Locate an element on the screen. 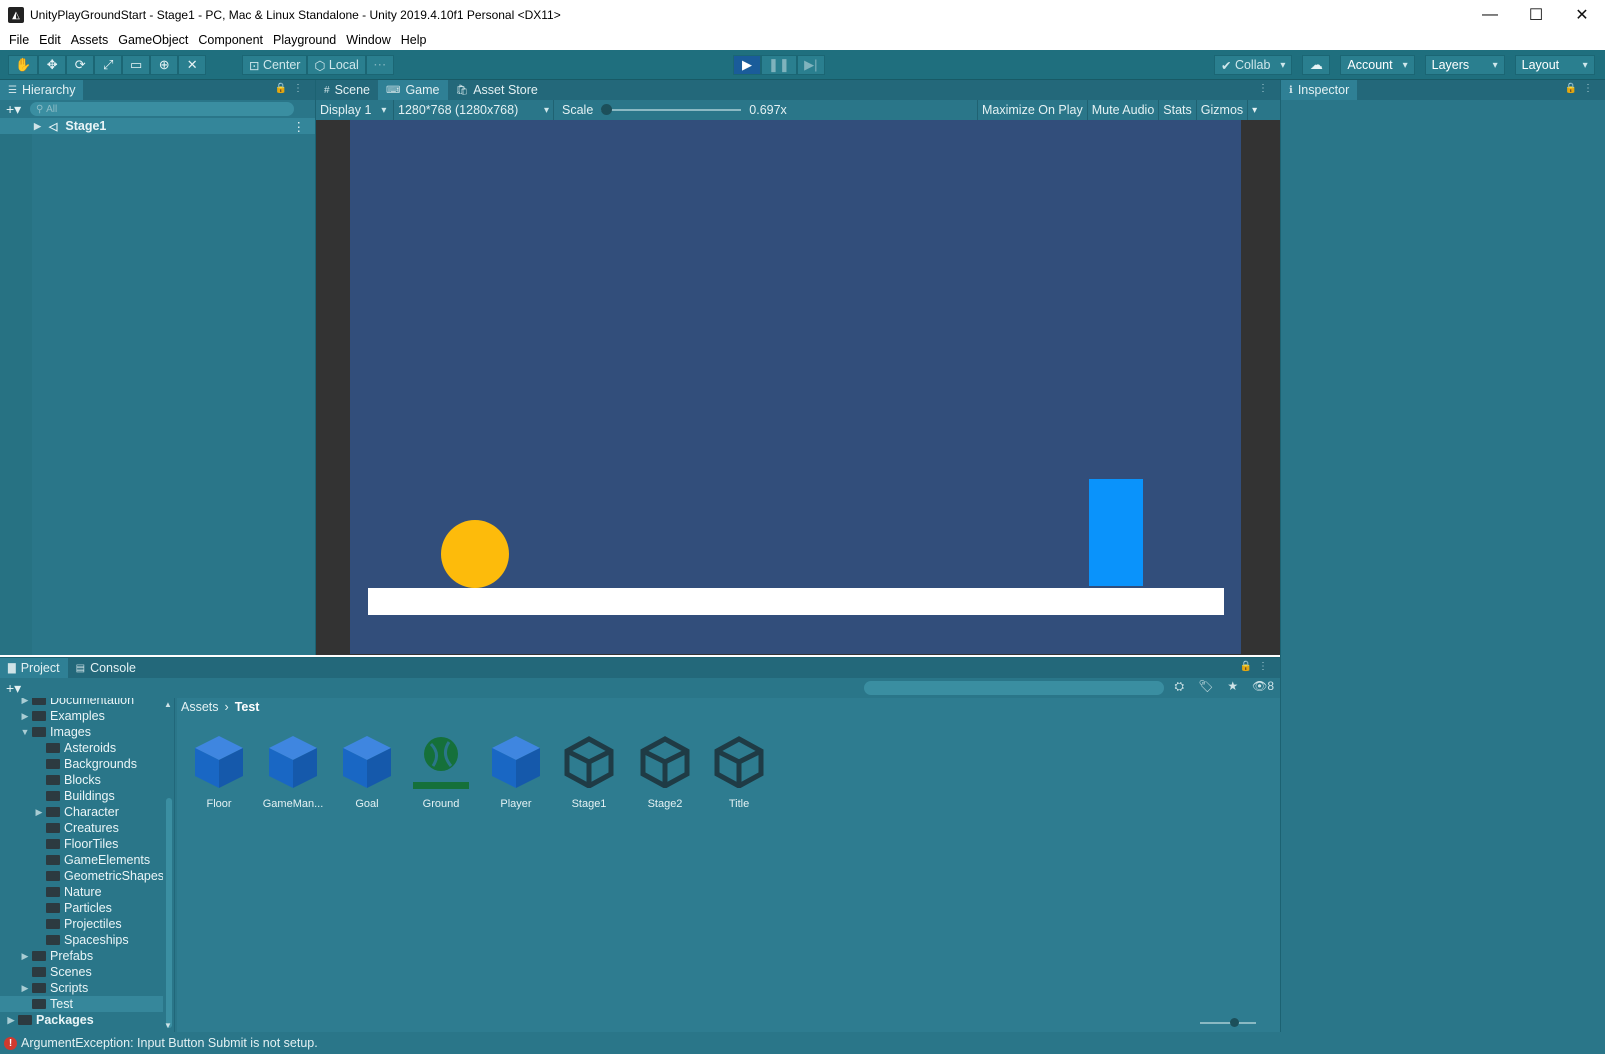 The height and width of the screenshot is (1054, 1605). hand-tool-icon: ✋ is located at coordinates (23, 65).